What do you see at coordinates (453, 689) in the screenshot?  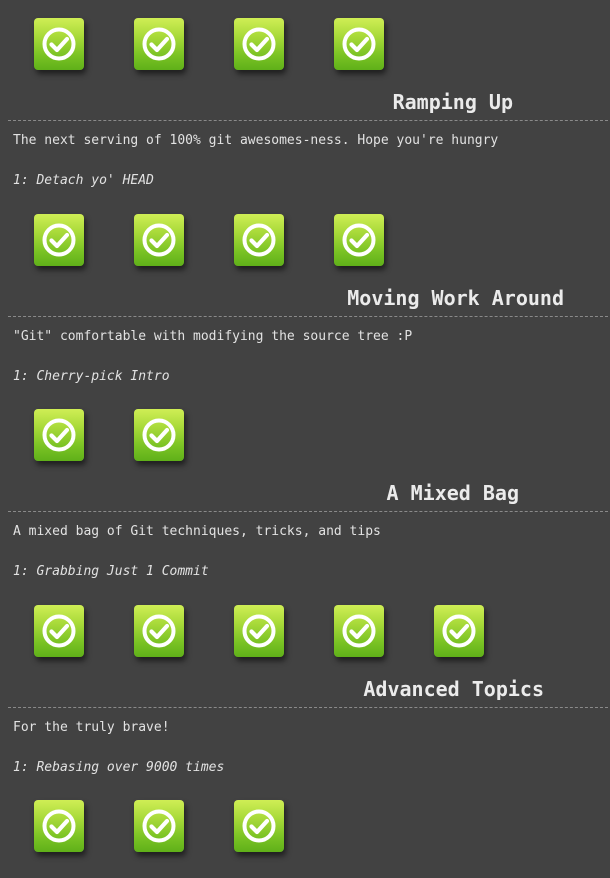 I see `section-title: Advanced Topics` at bounding box center [453, 689].